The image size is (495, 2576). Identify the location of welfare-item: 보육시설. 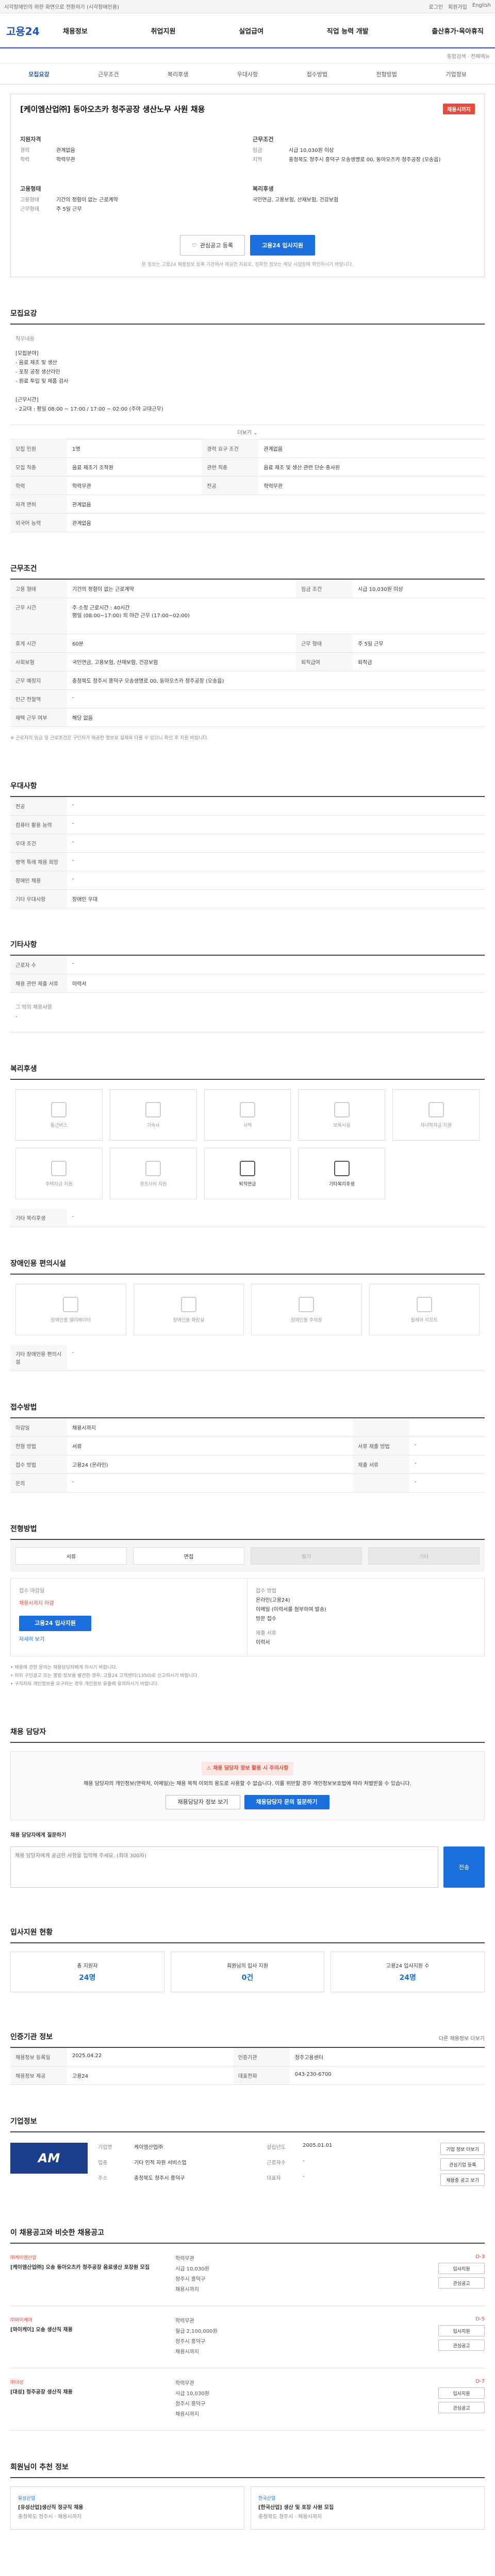
(342, 1115).